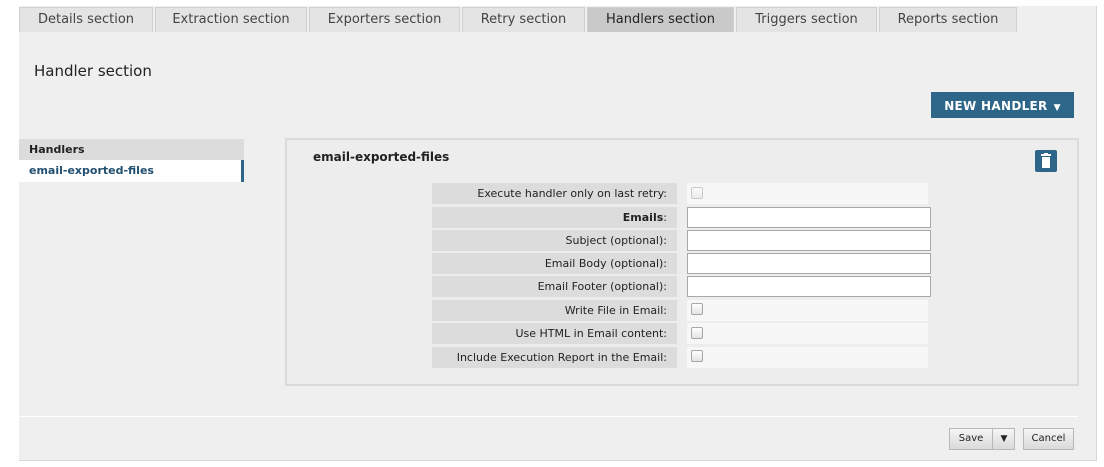 The width and height of the screenshot is (1104, 467). Describe the element at coordinates (554, 193) in the screenshot. I see `last-retry-label: Execute handler only on last retry:` at that location.